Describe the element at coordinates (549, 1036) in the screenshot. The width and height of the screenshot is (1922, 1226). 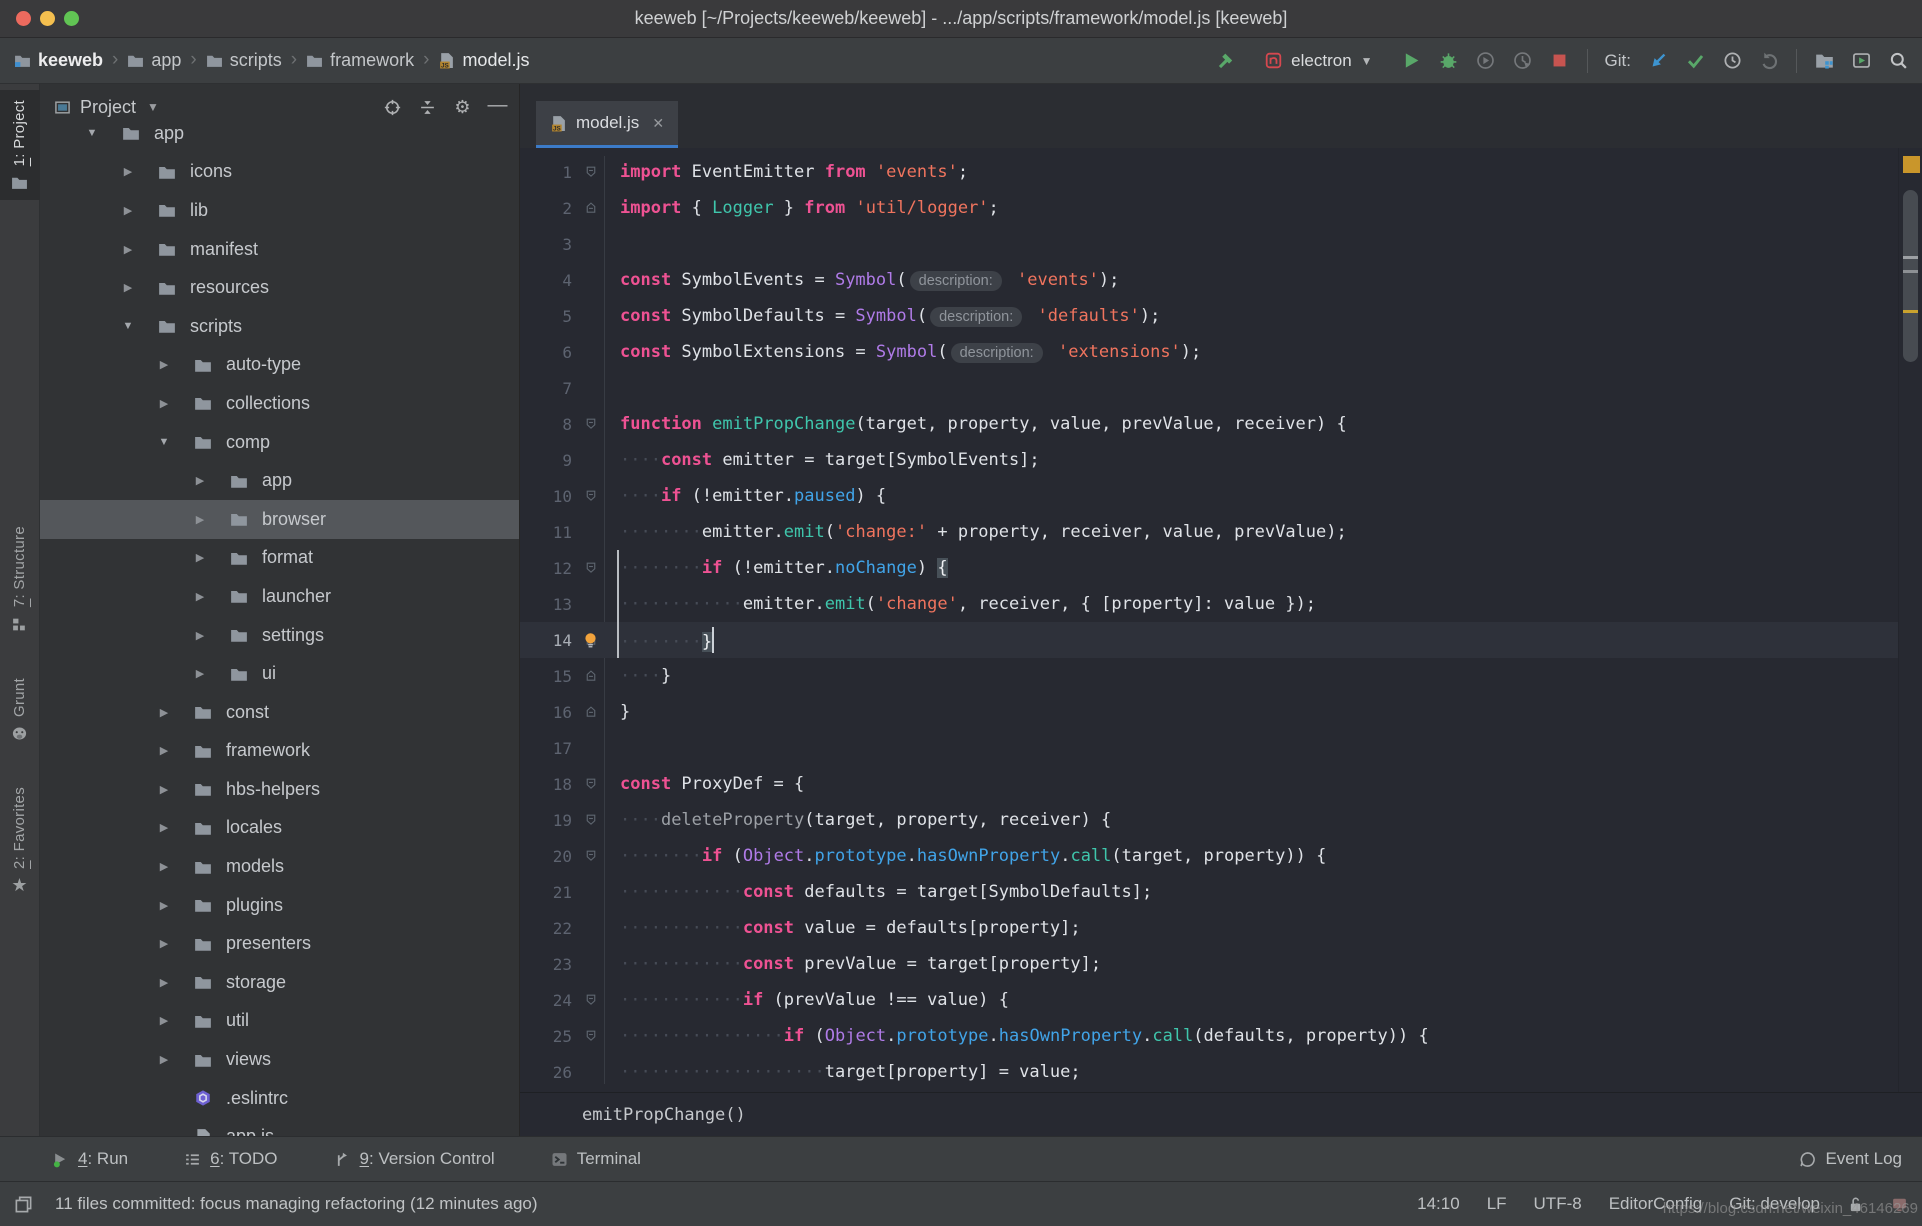
I see `line-number: 25` at that location.